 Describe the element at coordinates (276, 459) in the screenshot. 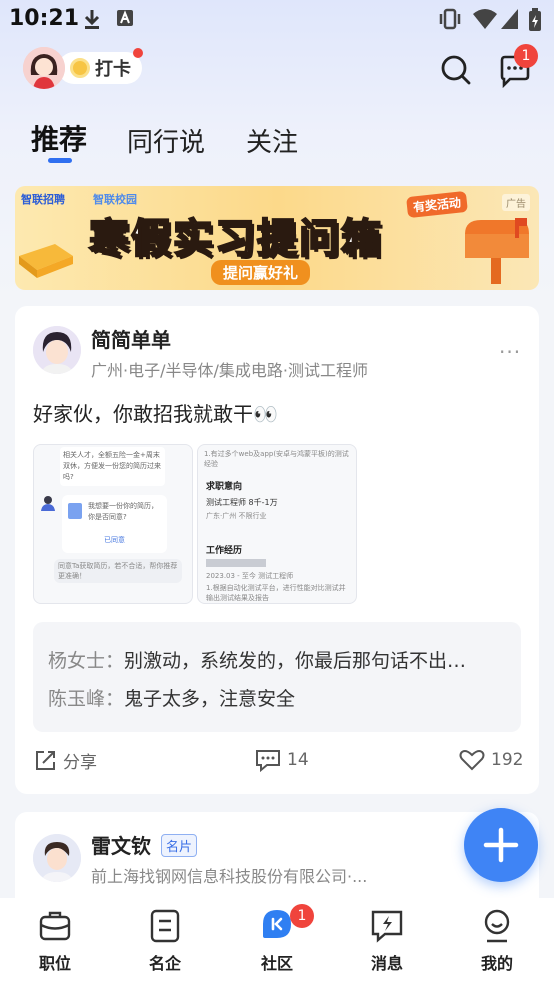

I see `resume-summary: 1.有过多个web及app(安卓与鸿蒙平板)的测试经验` at that location.